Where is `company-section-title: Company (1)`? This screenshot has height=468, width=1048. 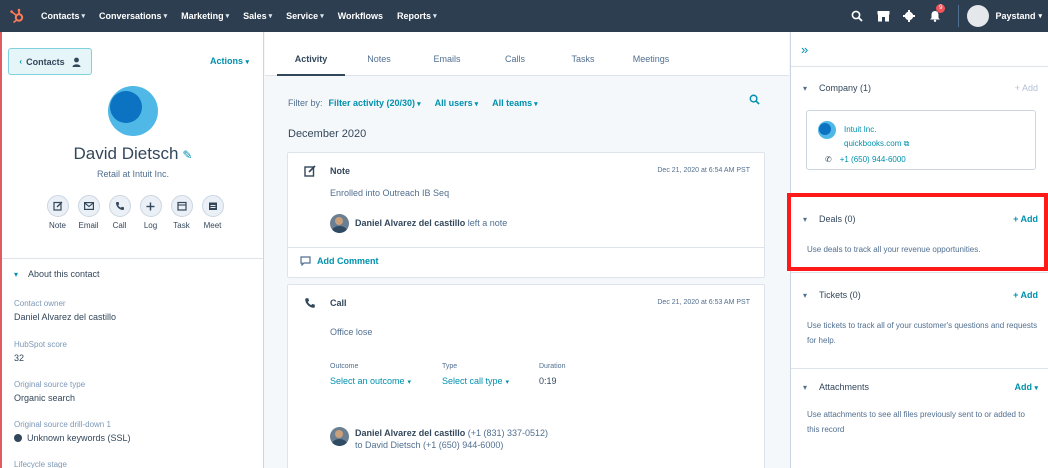 company-section-title: Company (1) is located at coordinates (845, 88).